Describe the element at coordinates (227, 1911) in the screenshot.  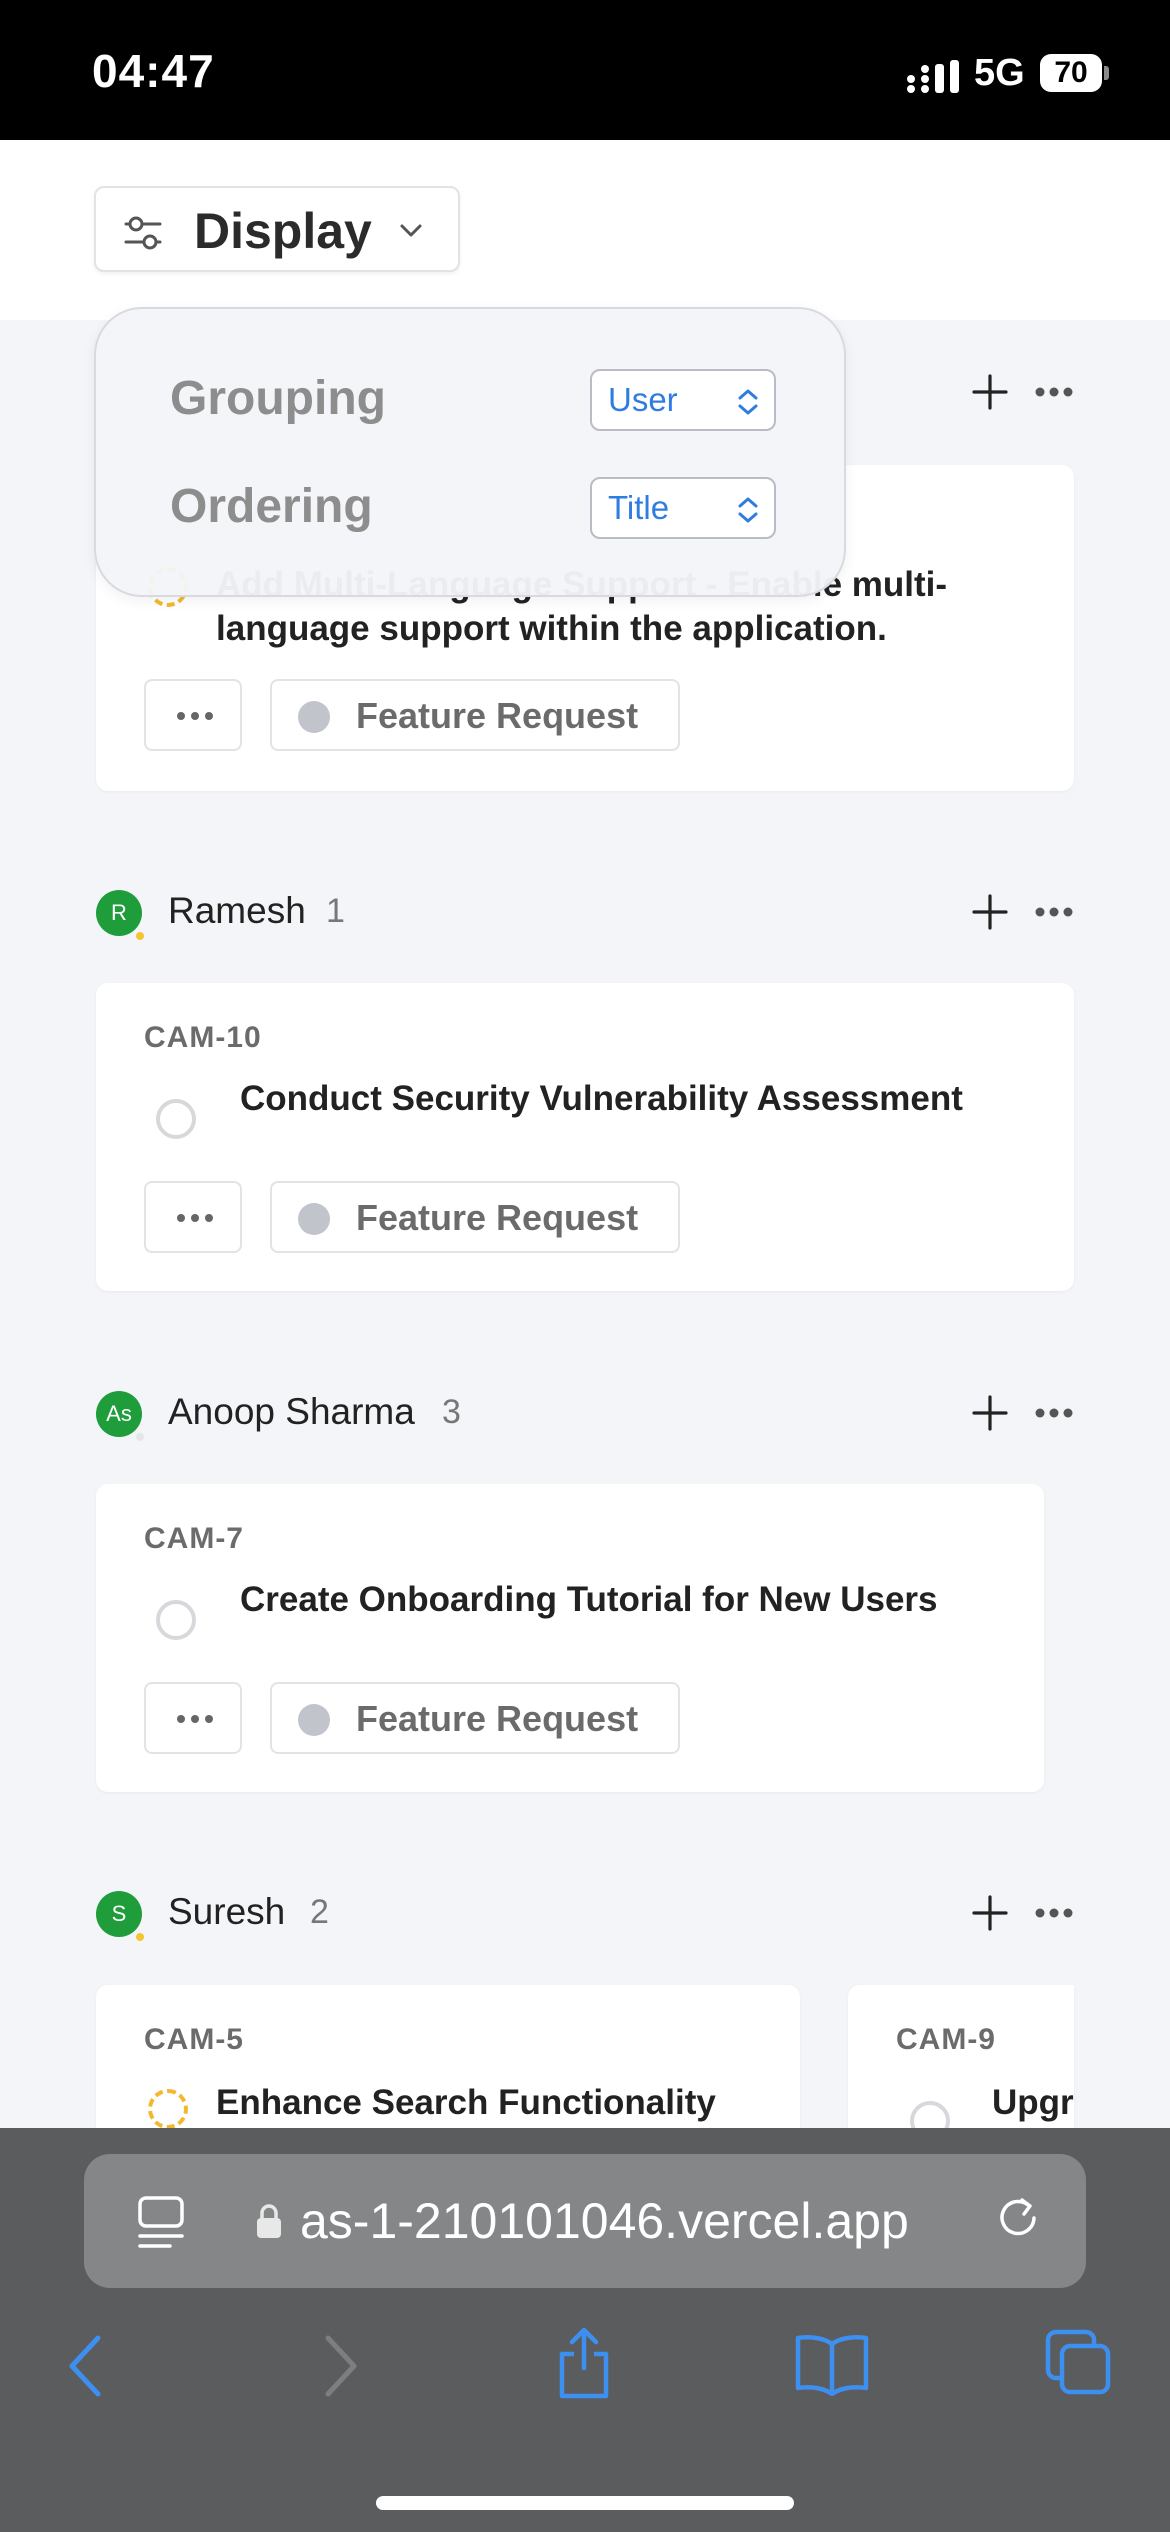
I see `group-name: Suresh` at that location.